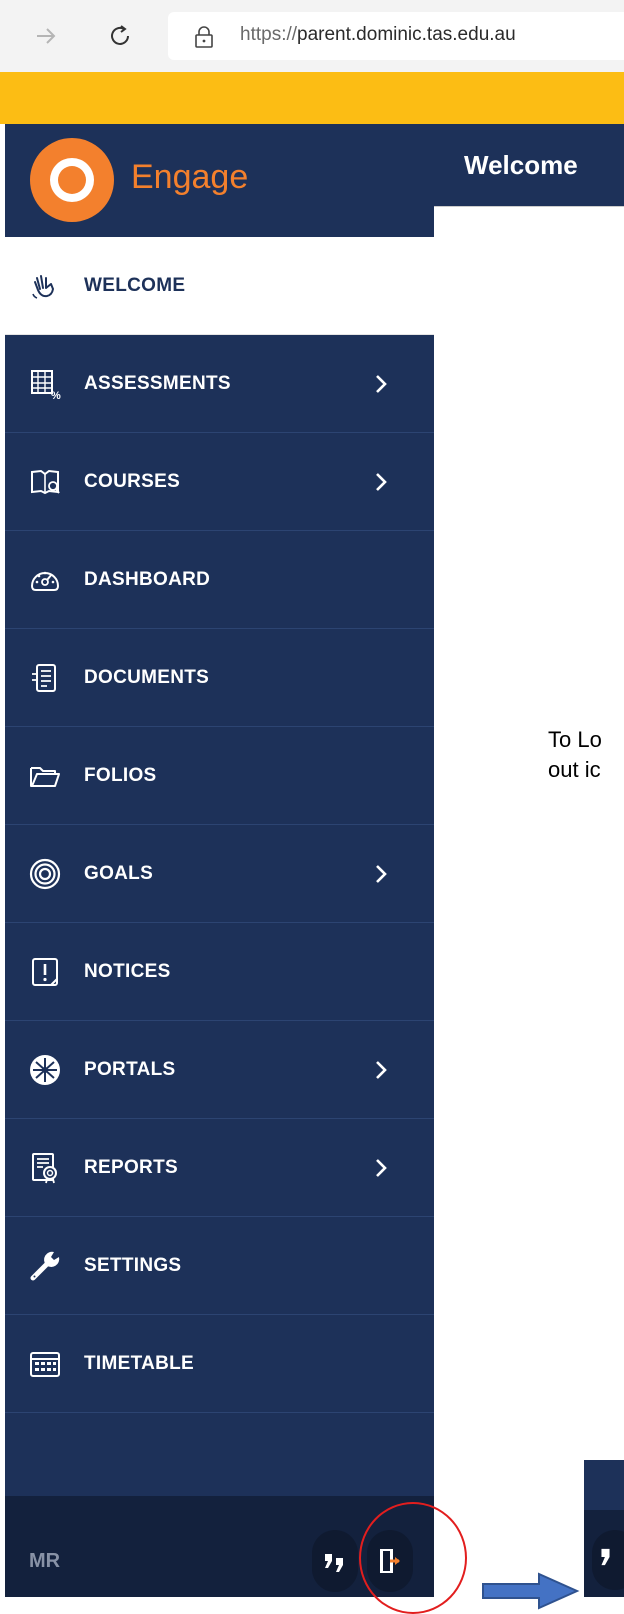 Image resolution: width=624 pixels, height=1614 pixels. I want to click on instruction-line-1: To Lo, so click(575, 739).